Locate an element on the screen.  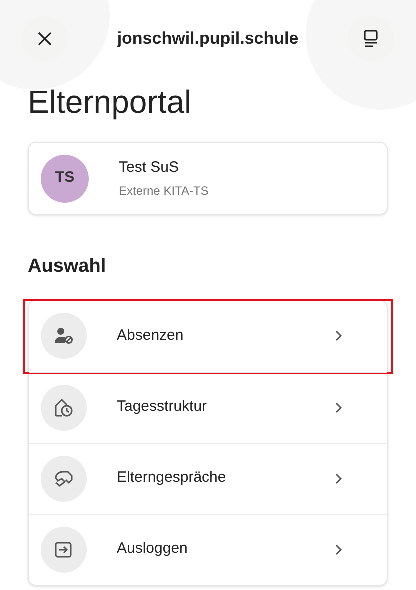
menu-item: Elterngespräche is located at coordinates (208, 478).